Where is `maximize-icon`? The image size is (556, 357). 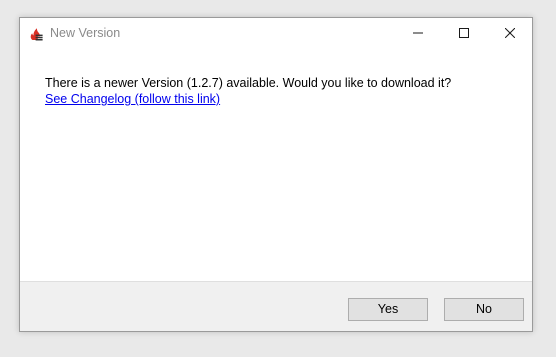
maximize-icon is located at coordinates (464, 34).